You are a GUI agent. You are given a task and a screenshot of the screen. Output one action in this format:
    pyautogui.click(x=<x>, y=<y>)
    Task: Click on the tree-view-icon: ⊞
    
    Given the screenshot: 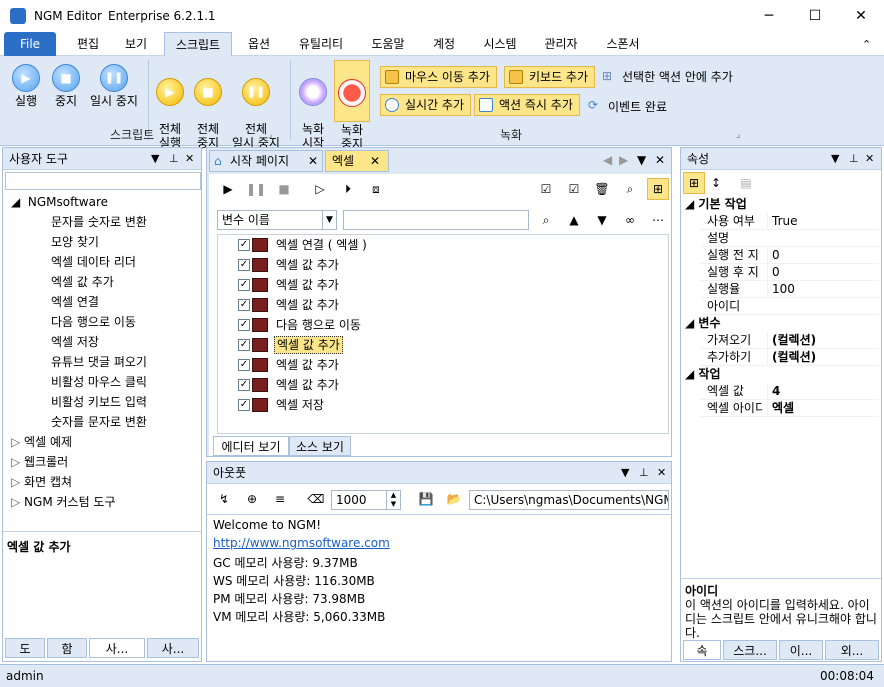 What is the action you would take?
    pyautogui.click(x=658, y=189)
    